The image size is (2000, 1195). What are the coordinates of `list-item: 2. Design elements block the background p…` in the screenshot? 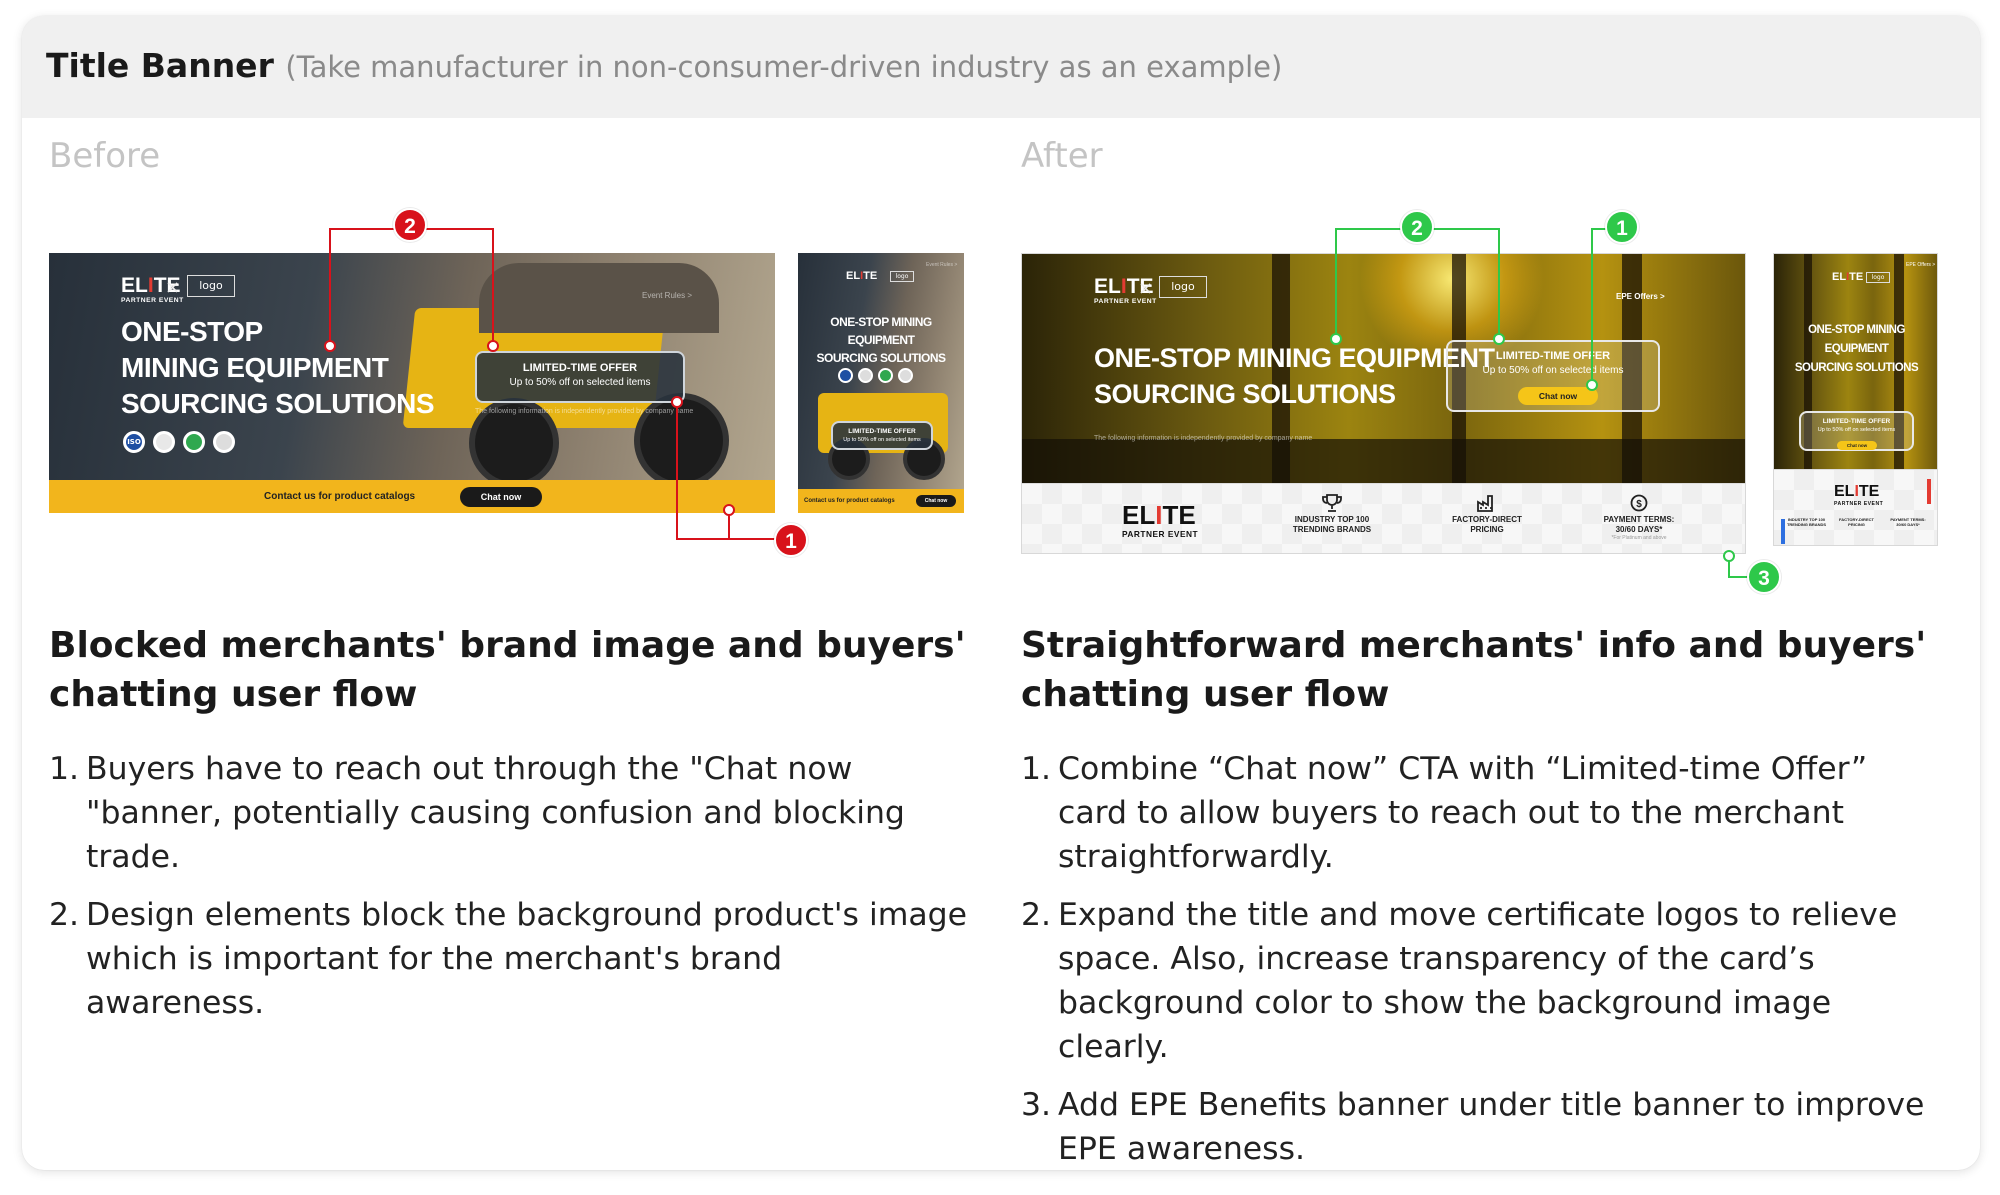 It's located at (508, 959).